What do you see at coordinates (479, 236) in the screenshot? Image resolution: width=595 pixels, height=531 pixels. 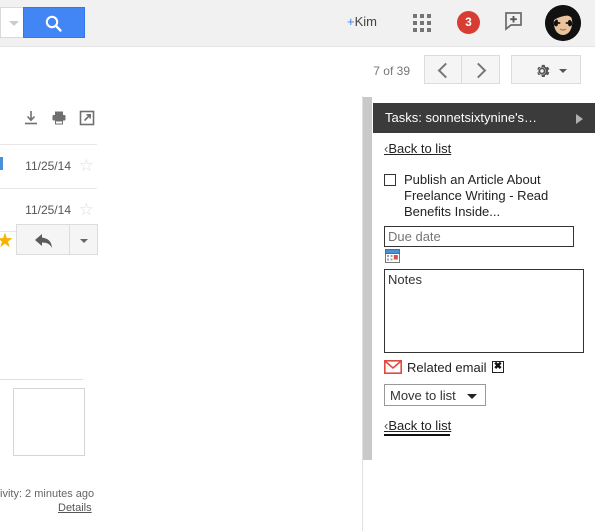 I see `due-date-input` at bounding box center [479, 236].